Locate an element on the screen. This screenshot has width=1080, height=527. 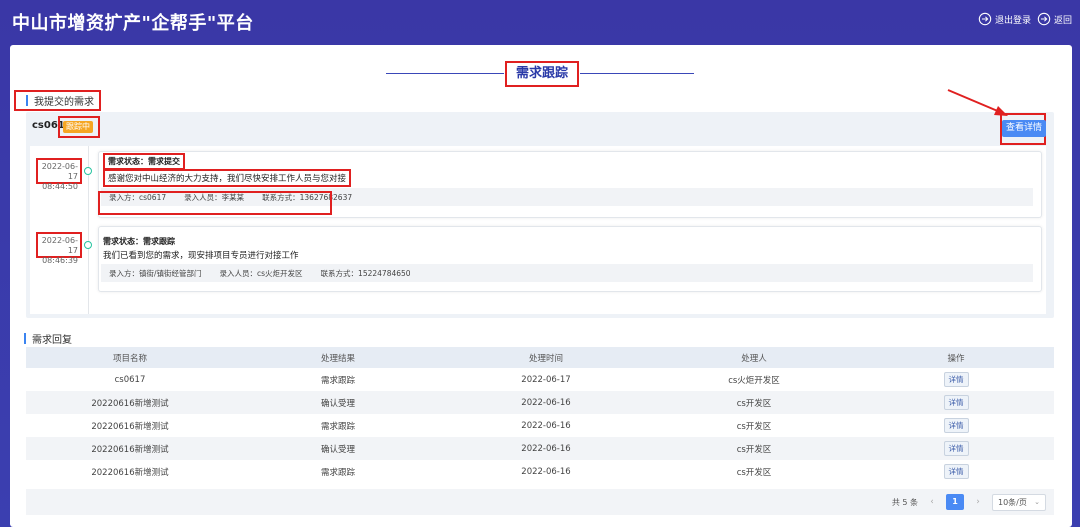
pagination: 共 5 条 ‹ 1 › 10条/页 ⌄ is located at coordinates (540, 502).